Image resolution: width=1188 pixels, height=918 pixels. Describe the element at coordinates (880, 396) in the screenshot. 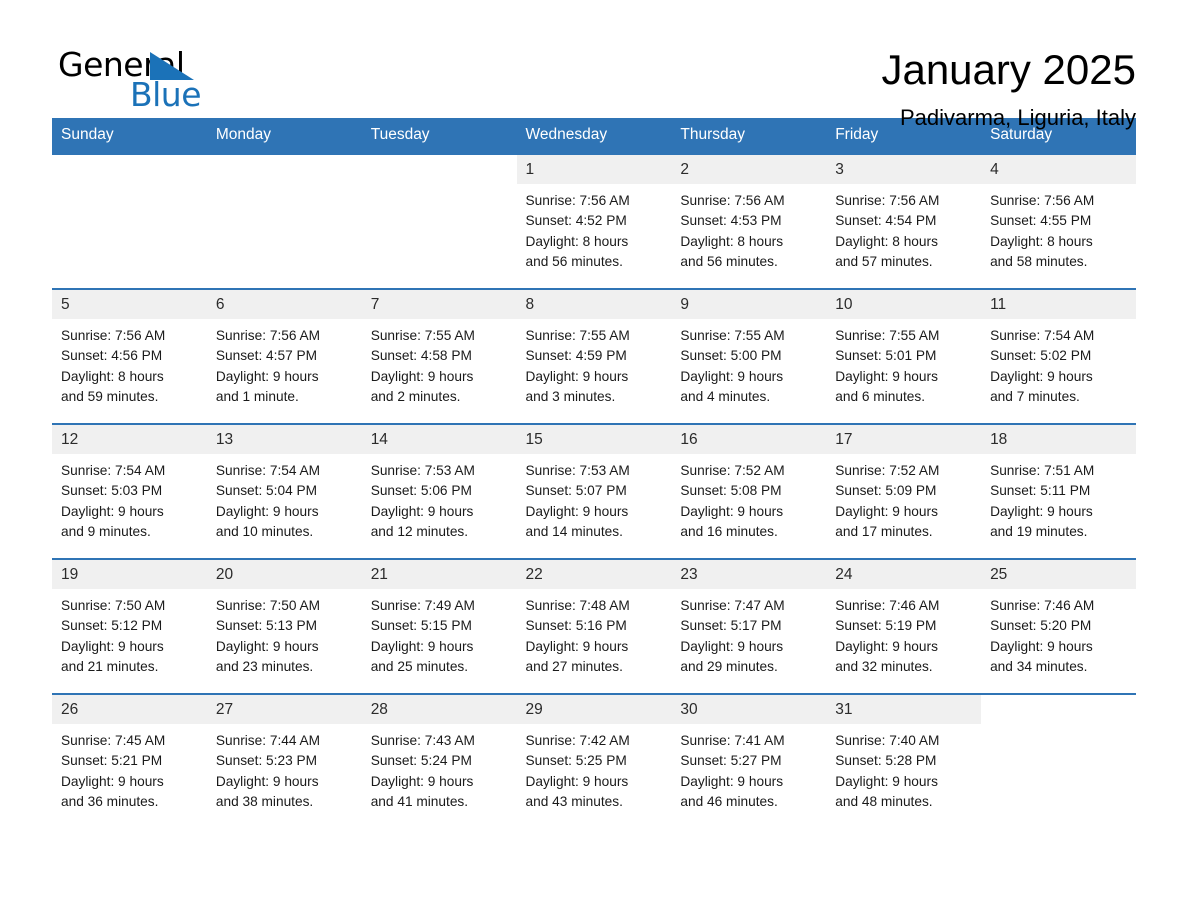

I see `day-detail-daylight2: and 6 minutes.` at that location.